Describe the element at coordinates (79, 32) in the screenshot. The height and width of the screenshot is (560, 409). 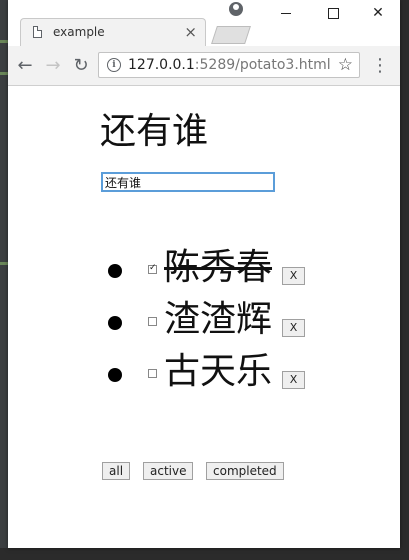
I see `tab-title: example` at that location.